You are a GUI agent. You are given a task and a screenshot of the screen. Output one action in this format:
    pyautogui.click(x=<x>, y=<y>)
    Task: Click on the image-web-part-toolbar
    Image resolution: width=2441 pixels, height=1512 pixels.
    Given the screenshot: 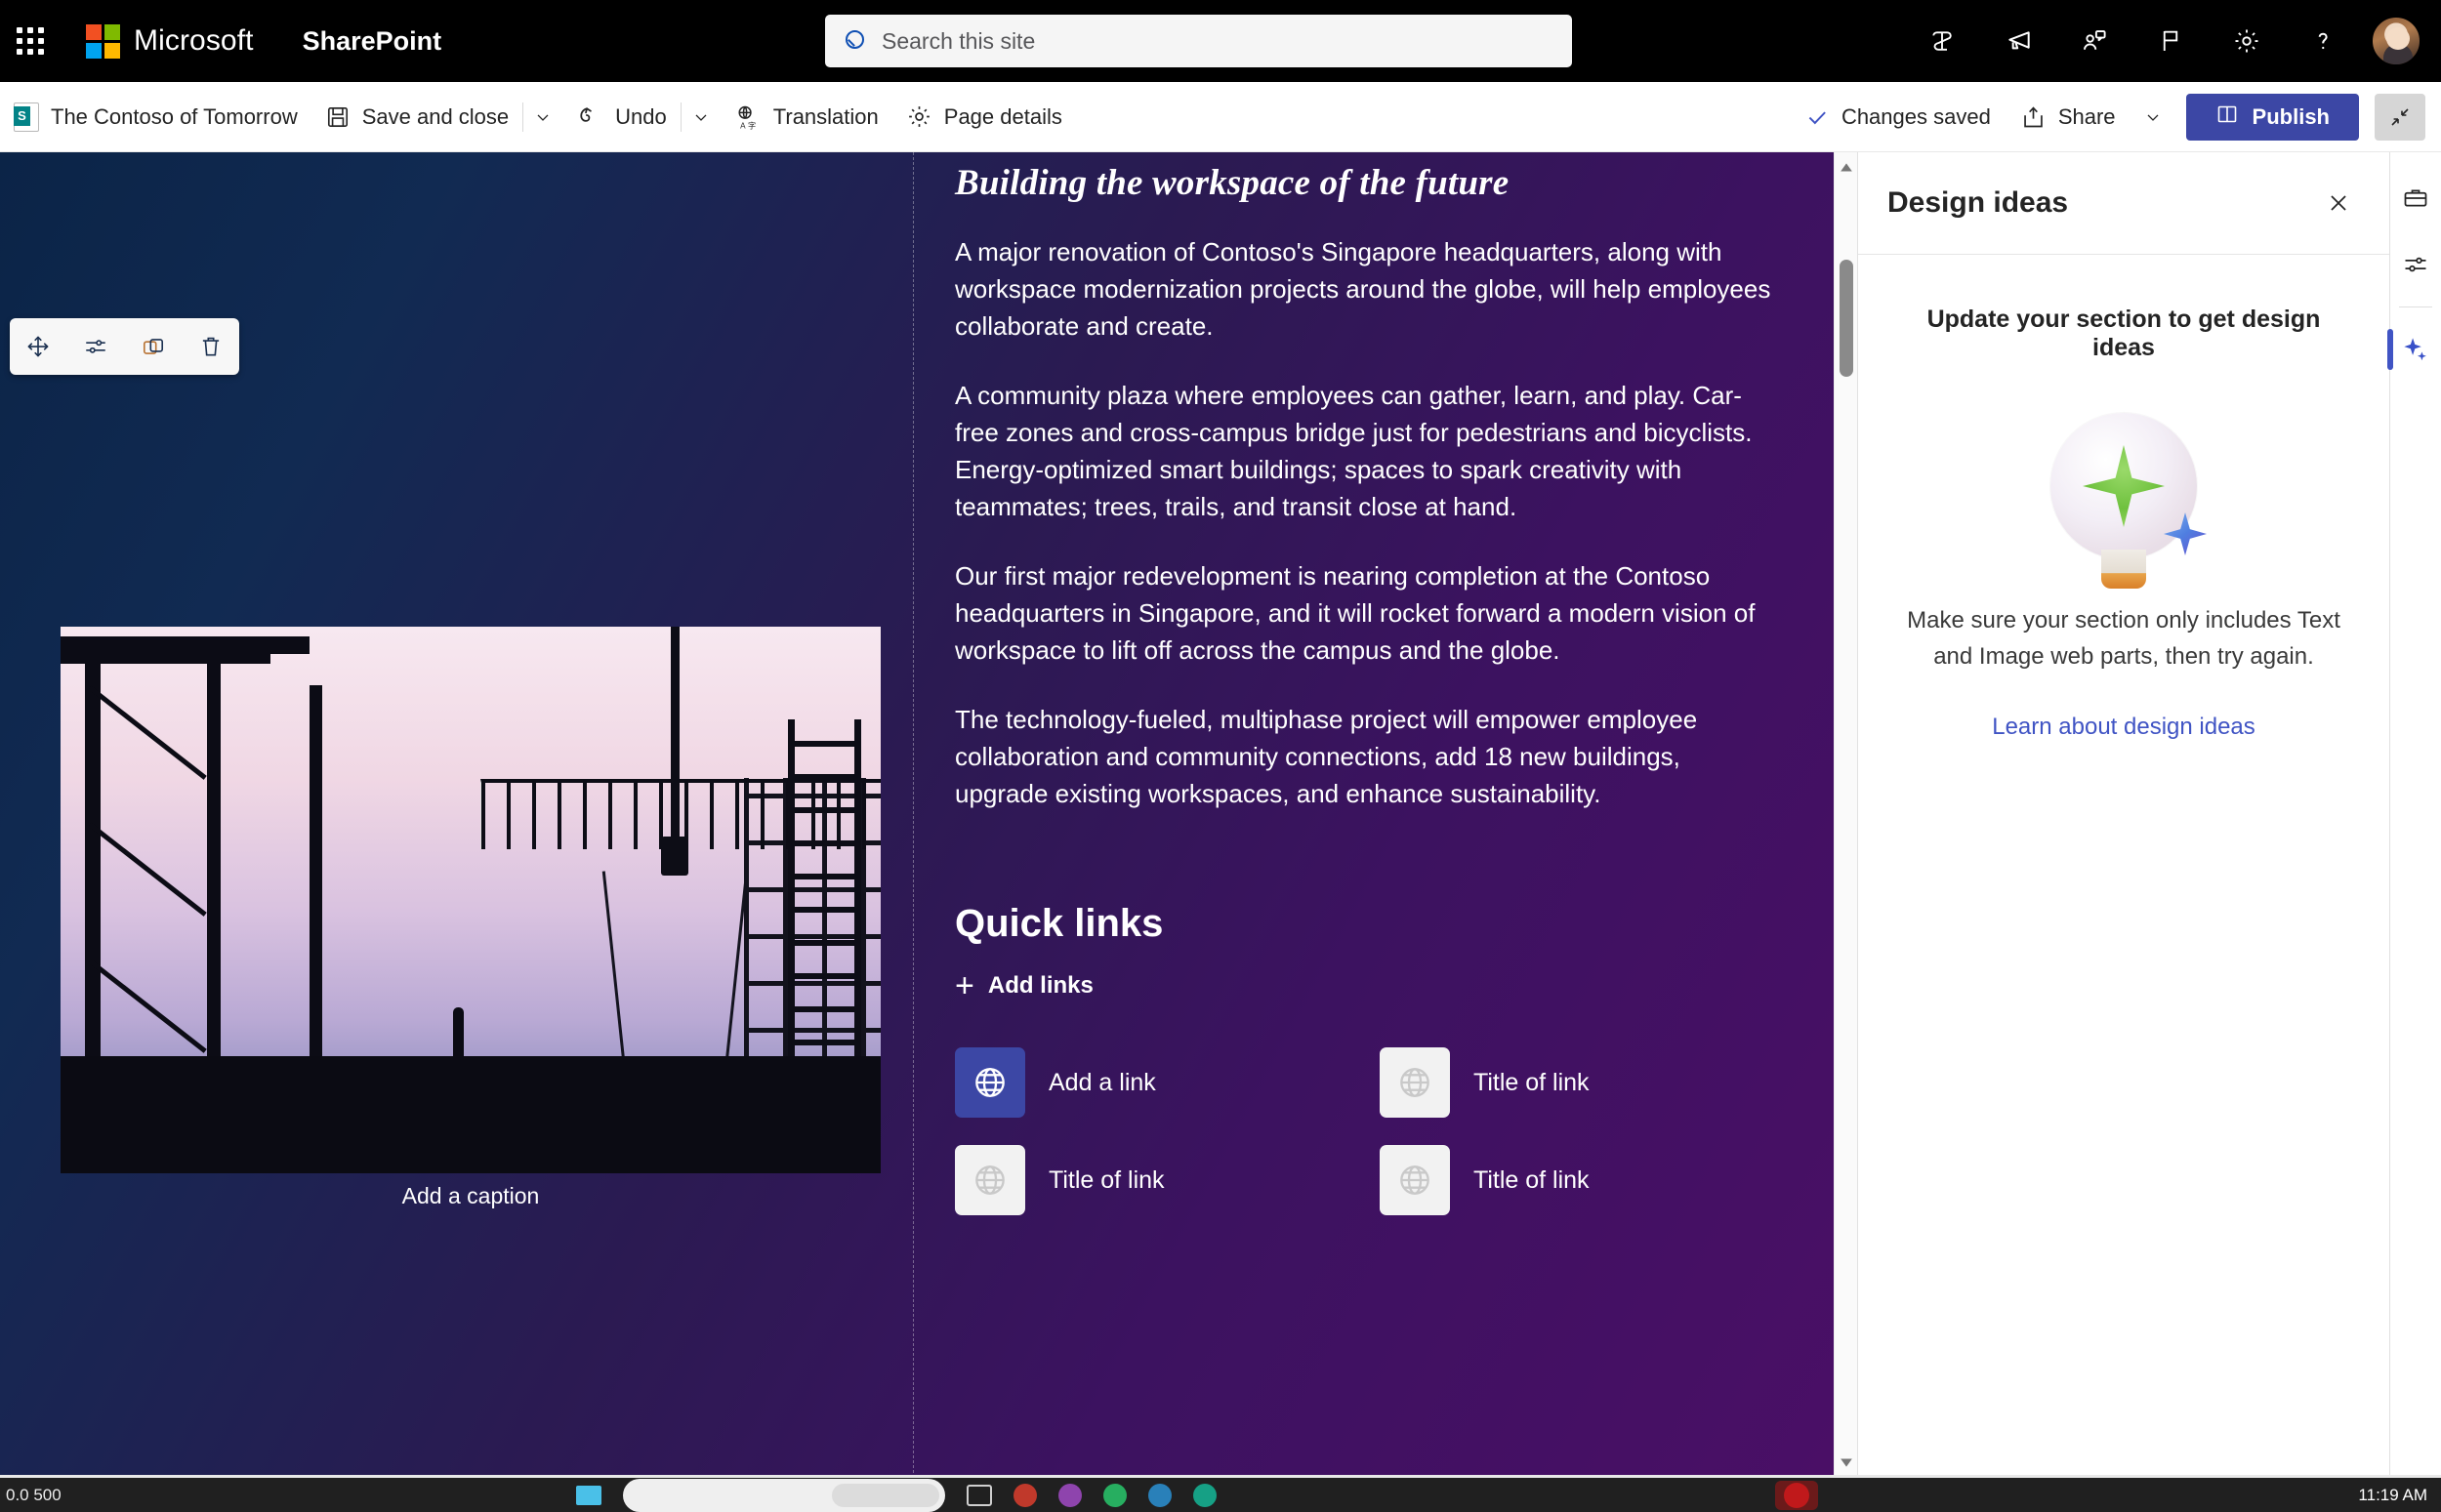 What is the action you would take?
    pyautogui.click(x=125, y=346)
    